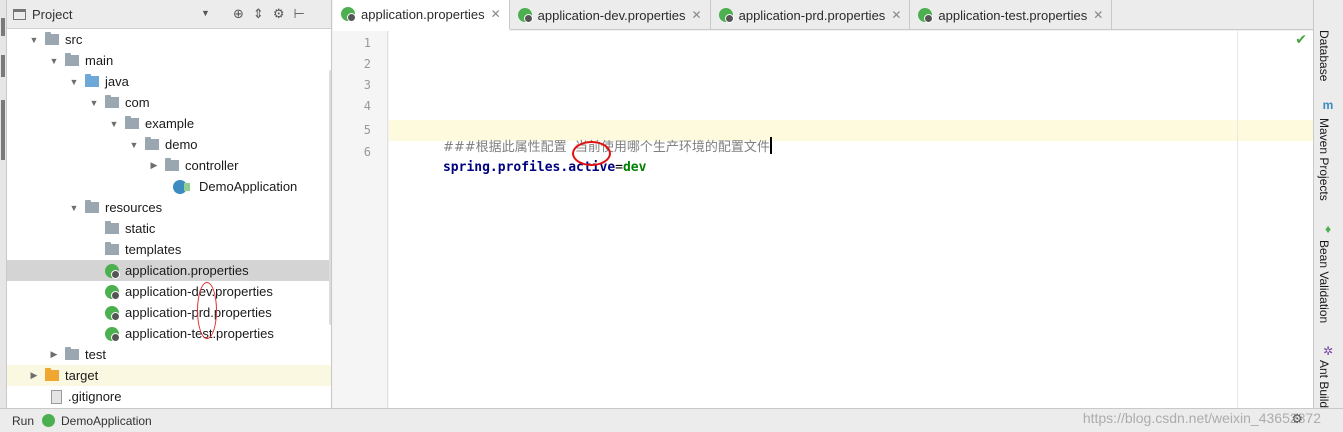 This screenshot has height=432, width=1343. What do you see at coordinates (298, 14) in the screenshot?
I see `hide-panel-icon: ⊢` at bounding box center [298, 14].